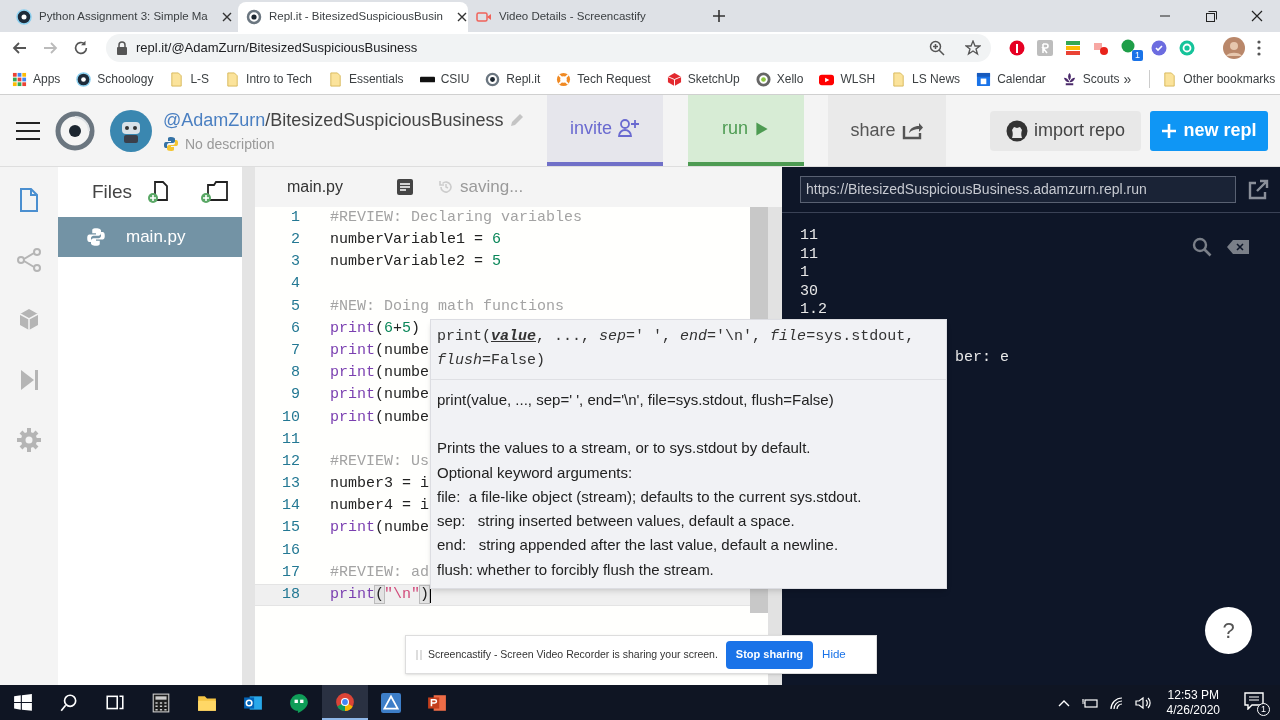 The width and height of the screenshot is (1280, 720). What do you see at coordinates (1263, 709) in the screenshot?
I see `notification-badge: 1` at bounding box center [1263, 709].